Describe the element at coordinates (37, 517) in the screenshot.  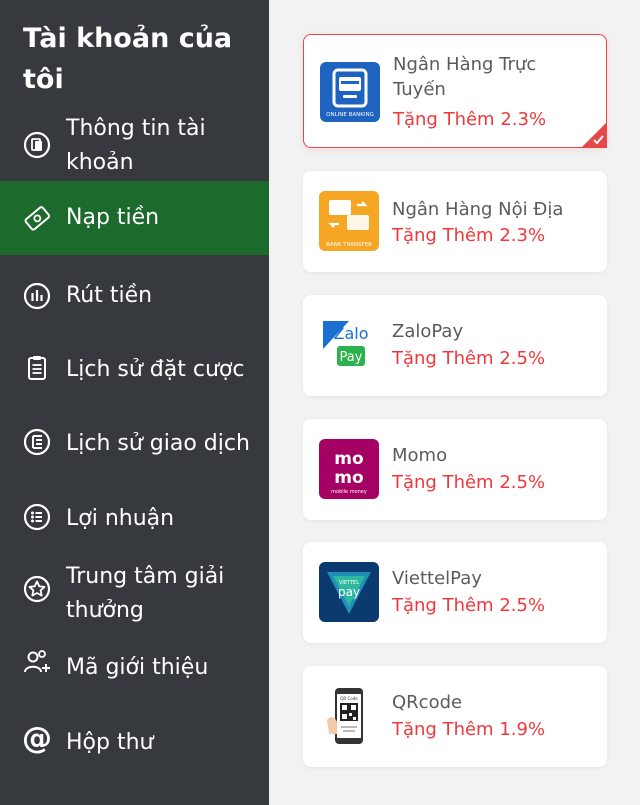
I see `profit-icon` at that location.